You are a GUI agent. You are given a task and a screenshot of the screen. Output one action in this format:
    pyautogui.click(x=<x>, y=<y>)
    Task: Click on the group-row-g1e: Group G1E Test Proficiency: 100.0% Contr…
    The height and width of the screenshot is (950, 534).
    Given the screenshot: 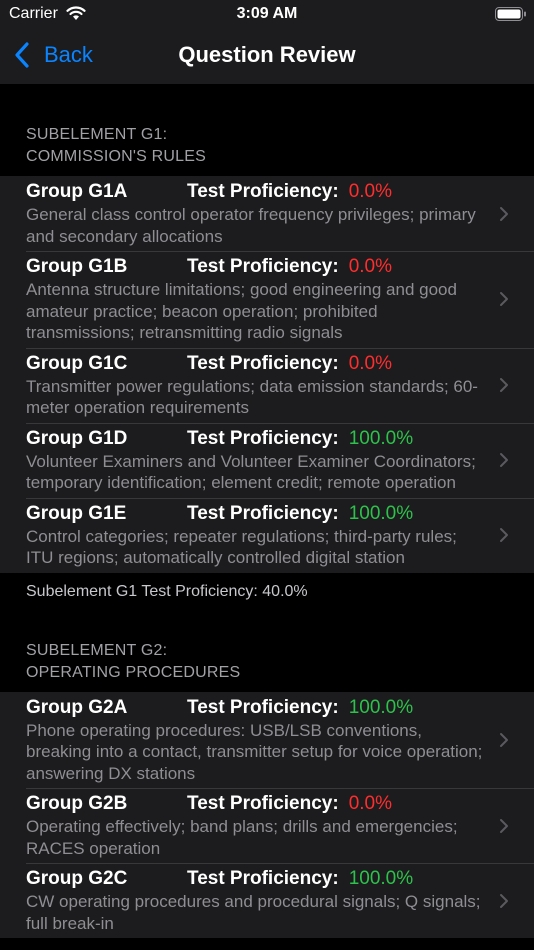 What is the action you would take?
    pyautogui.click(x=267, y=535)
    